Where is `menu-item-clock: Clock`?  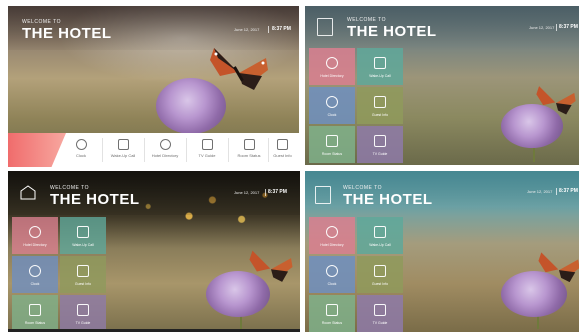
menu-item-clock: Clock is located at coordinates (81, 150).